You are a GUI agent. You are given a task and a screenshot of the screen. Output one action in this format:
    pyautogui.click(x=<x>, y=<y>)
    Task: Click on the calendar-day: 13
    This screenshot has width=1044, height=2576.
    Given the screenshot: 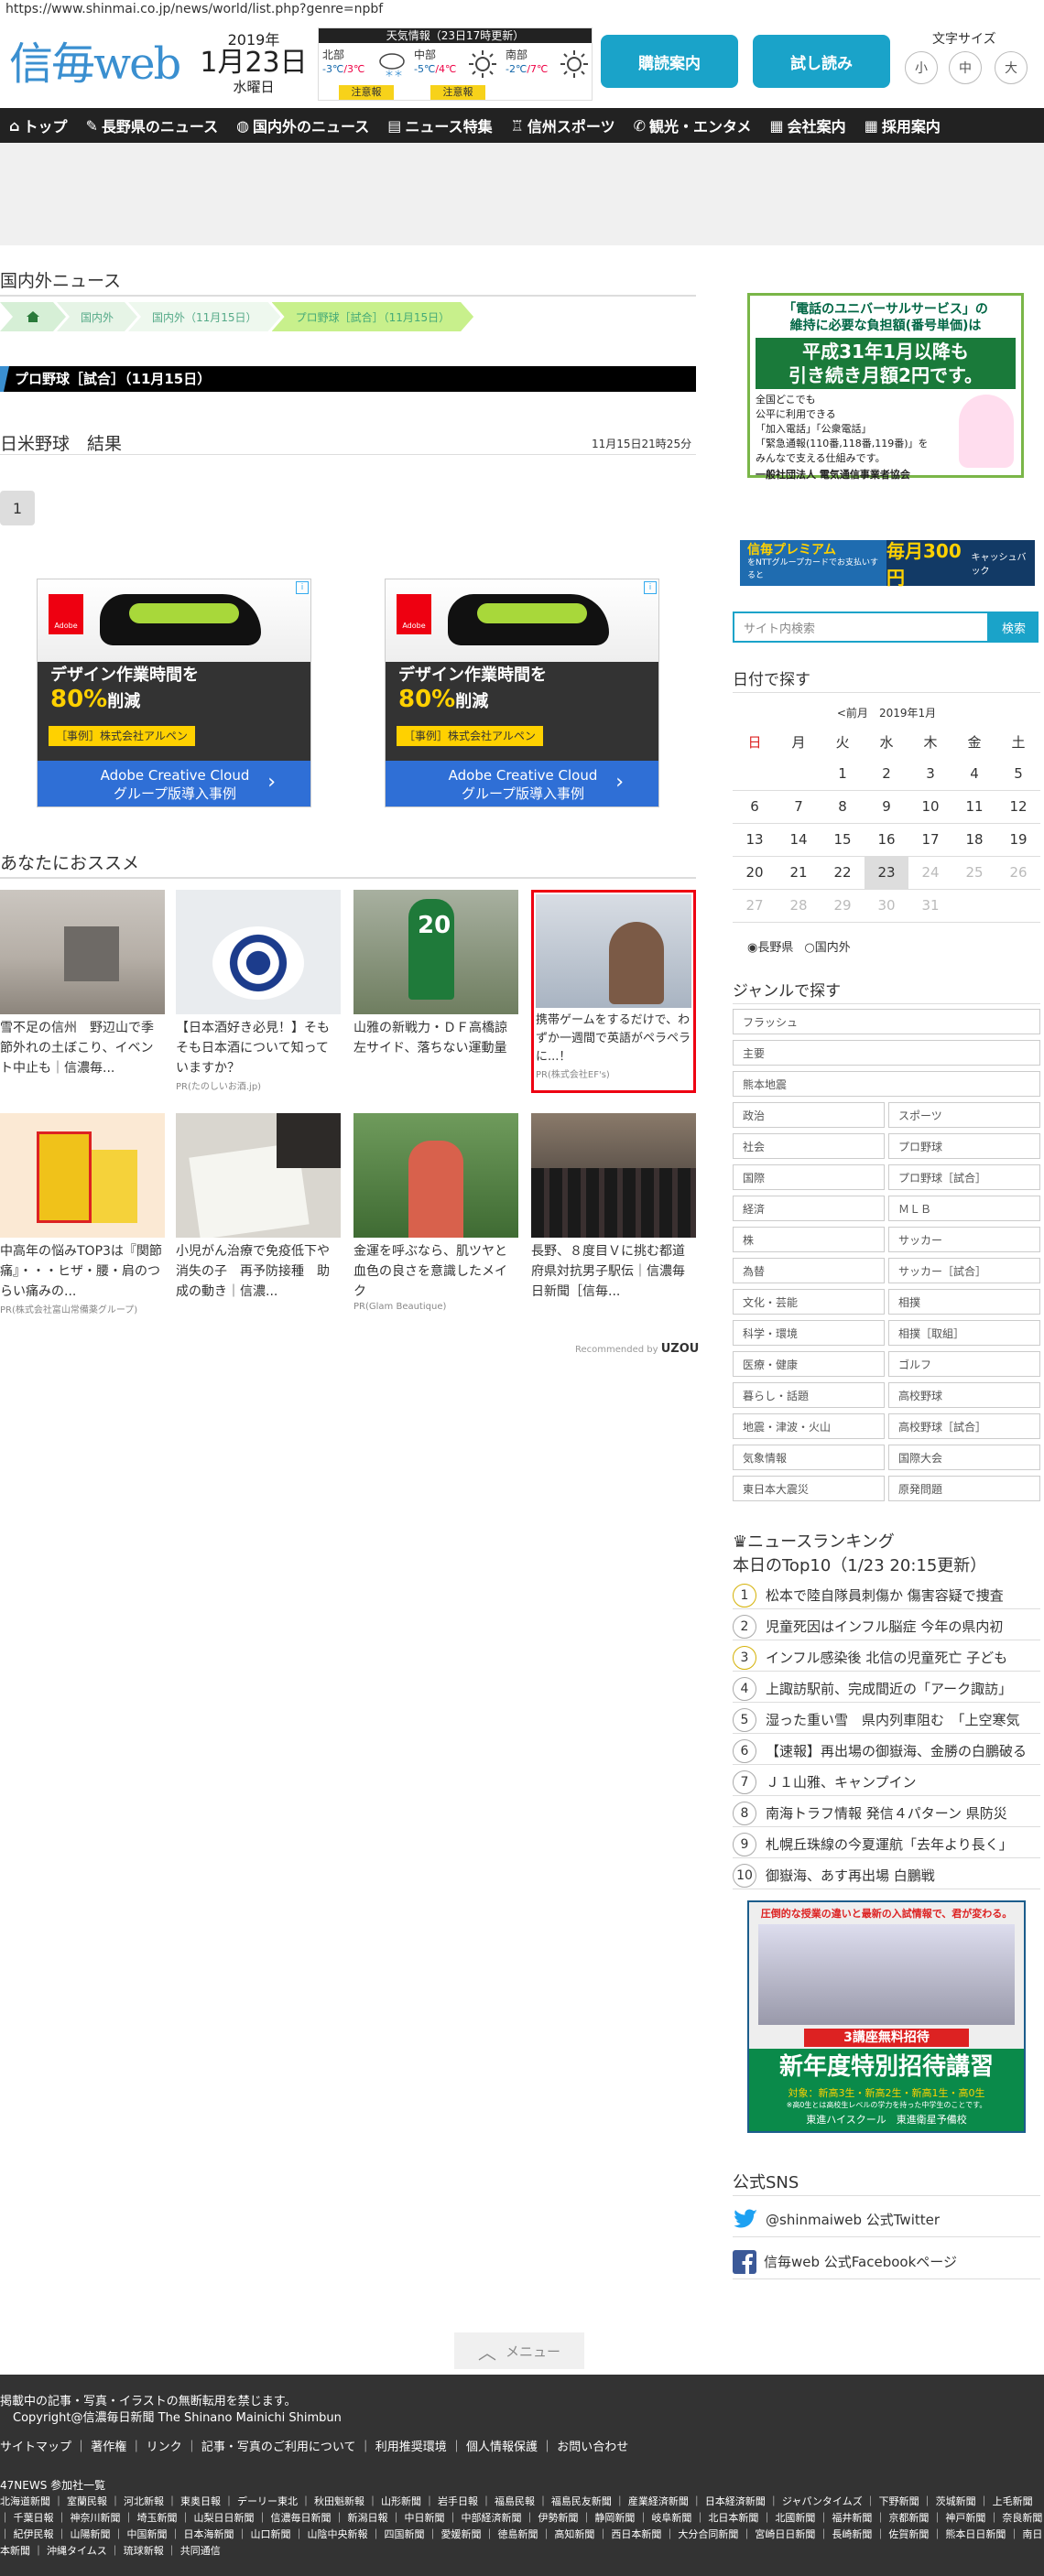 What is the action you would take?
    pyautogui.click(x=755, y=840)
    